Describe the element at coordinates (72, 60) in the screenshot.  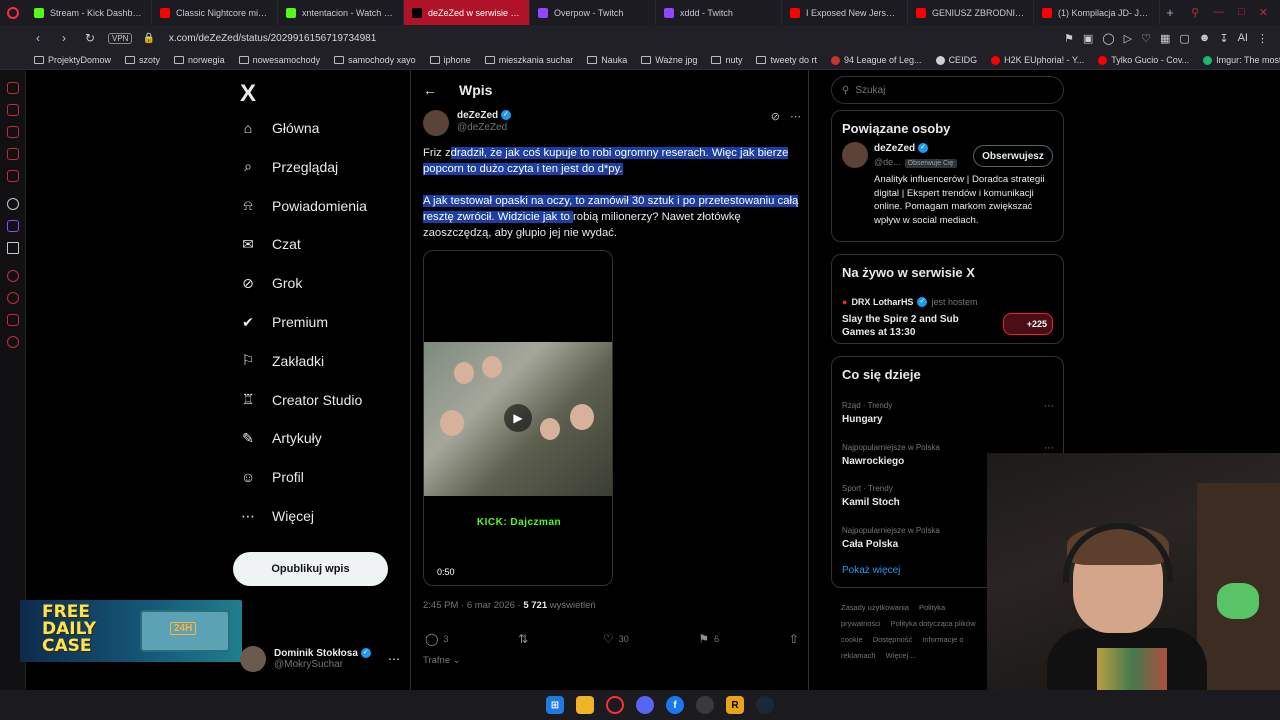
I see `bookmark-item: ProjektyDomow` at that location.